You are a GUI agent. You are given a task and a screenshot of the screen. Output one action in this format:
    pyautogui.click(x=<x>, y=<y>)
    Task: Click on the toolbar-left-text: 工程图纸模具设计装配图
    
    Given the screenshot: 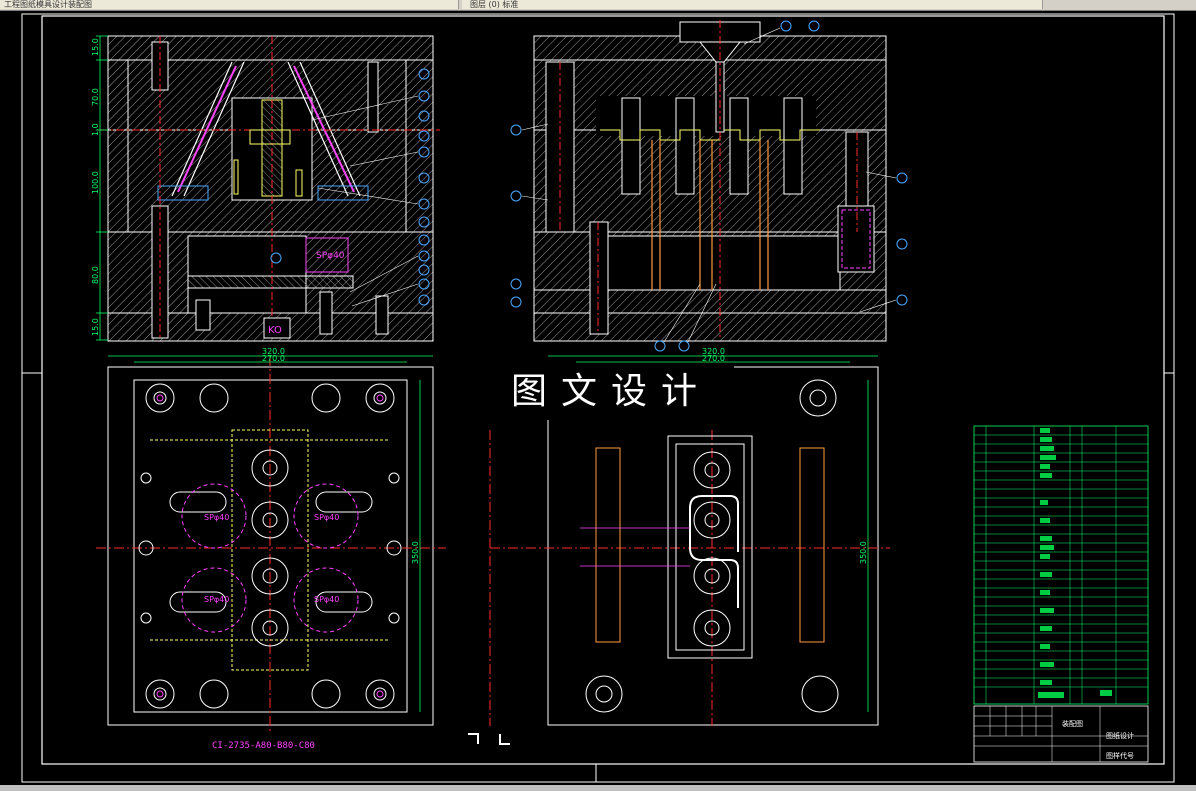 What is the action you would take?
    pyautogui.click(x=48, y=4)
    